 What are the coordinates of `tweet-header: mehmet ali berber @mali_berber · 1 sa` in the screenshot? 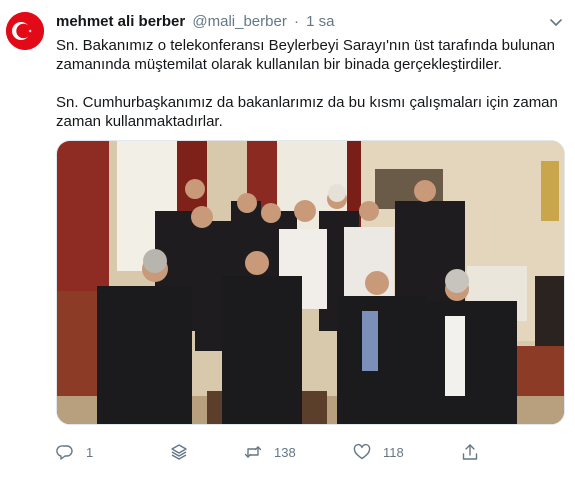 It's located at (195, 22).